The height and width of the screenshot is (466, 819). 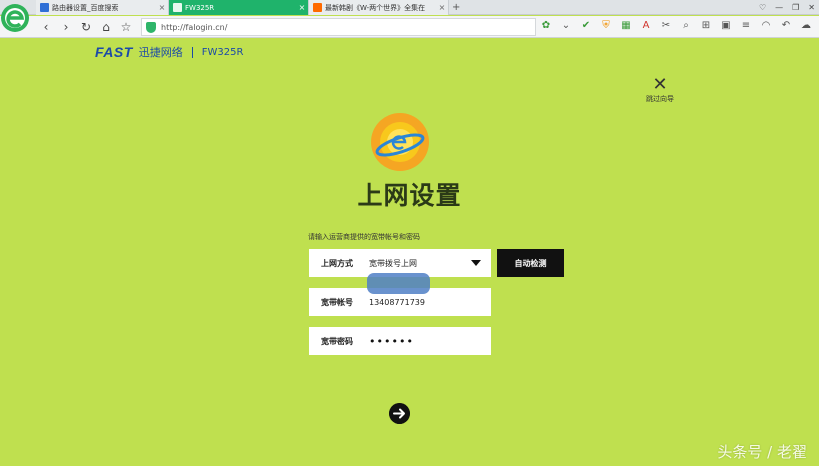 What do you see at coordinates (399, 413) in the screenshot?
I see `next-arrow-button` at bounding box center [399, 413].